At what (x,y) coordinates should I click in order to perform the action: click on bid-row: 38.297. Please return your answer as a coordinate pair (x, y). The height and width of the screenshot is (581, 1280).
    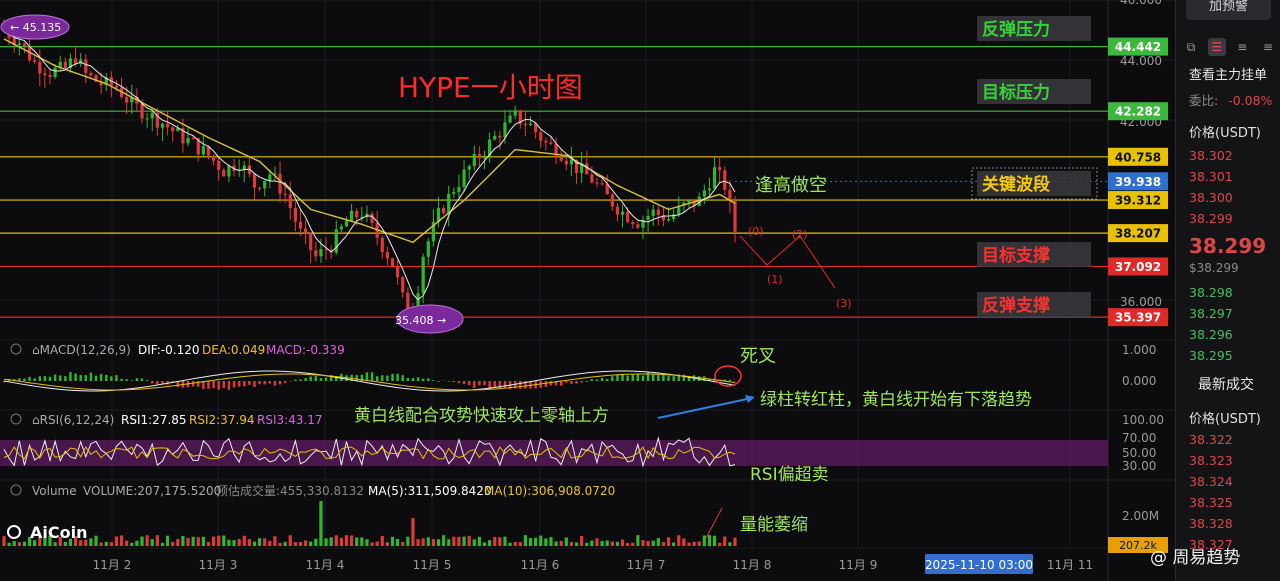
    Looking at the image, I should click on (1211, 313).